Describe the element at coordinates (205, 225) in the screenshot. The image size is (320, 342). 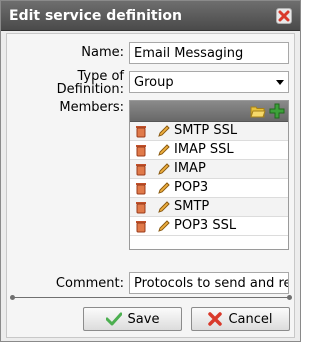
I see `member-label: POP3 SSL` at that location.